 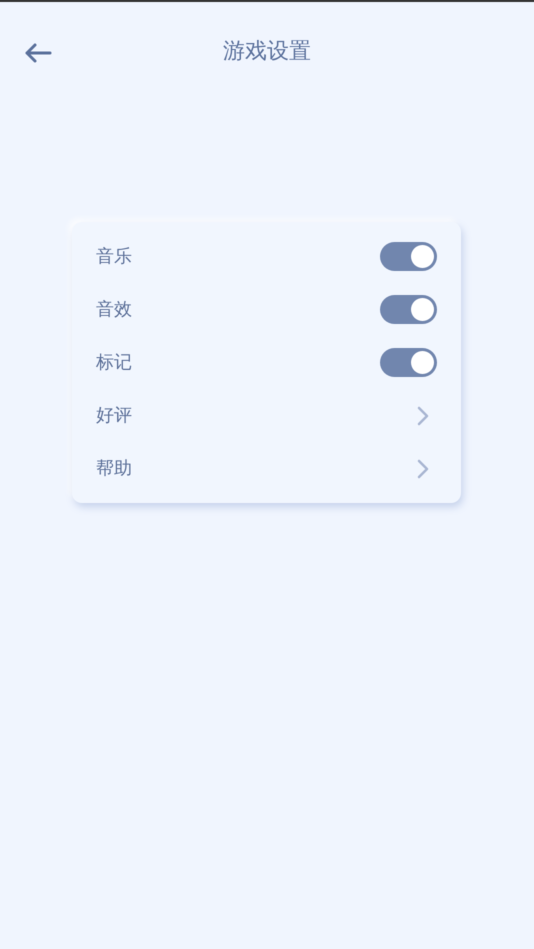 I want to click on setting-label: 帮助, so click(x=114, y=469).